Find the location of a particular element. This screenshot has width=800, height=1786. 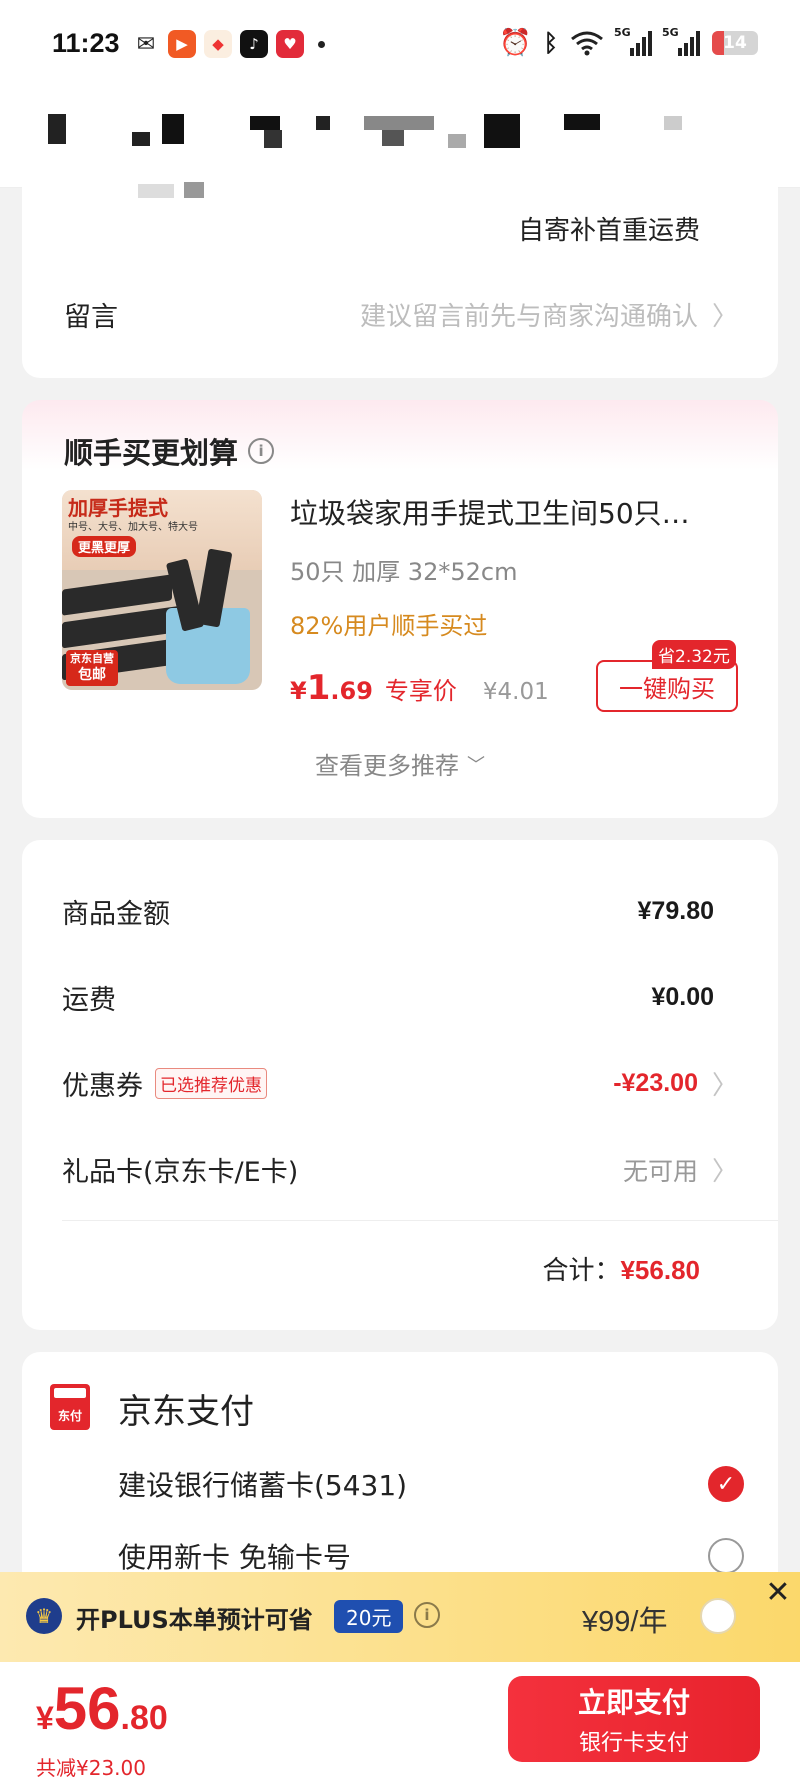

message-row: 留言 建议留言前先与商家沟通确认 〉 is located at coordinates (401, 314).